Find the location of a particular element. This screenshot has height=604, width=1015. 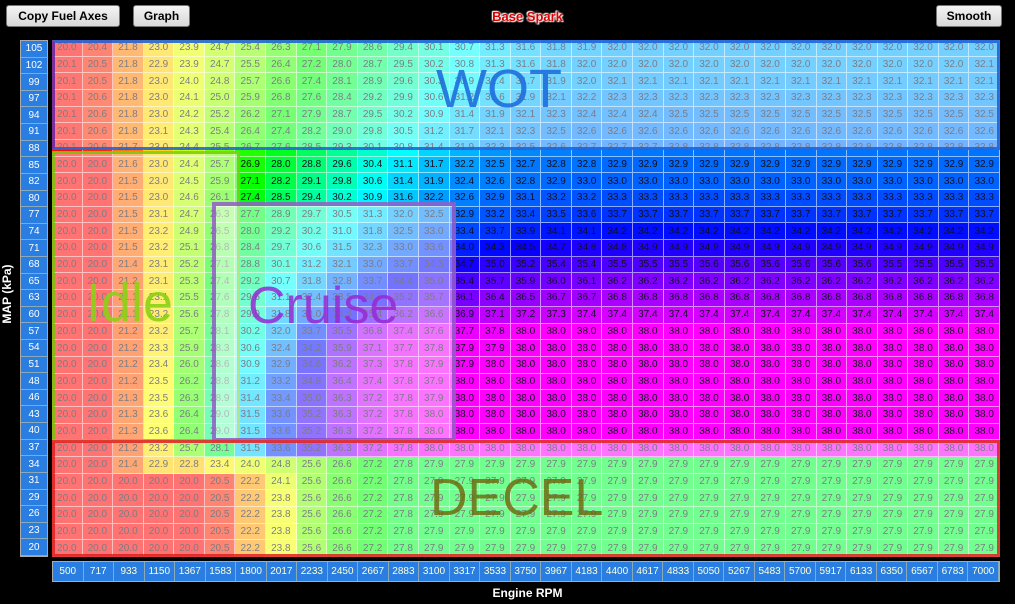

table-cell: 21.3 is located at coordinates (128, 432).